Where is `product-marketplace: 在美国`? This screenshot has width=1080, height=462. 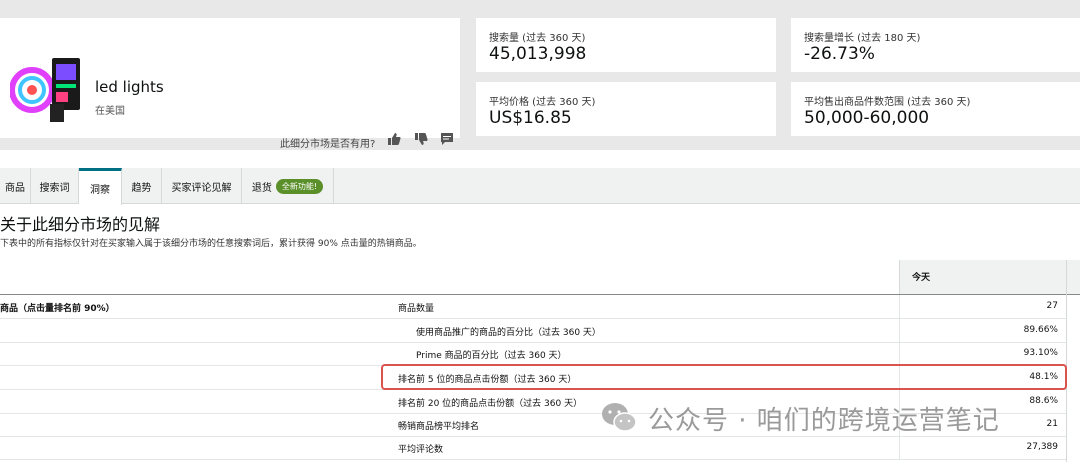 product-marketplace: 在美国 is located at coordinates (110, 111).